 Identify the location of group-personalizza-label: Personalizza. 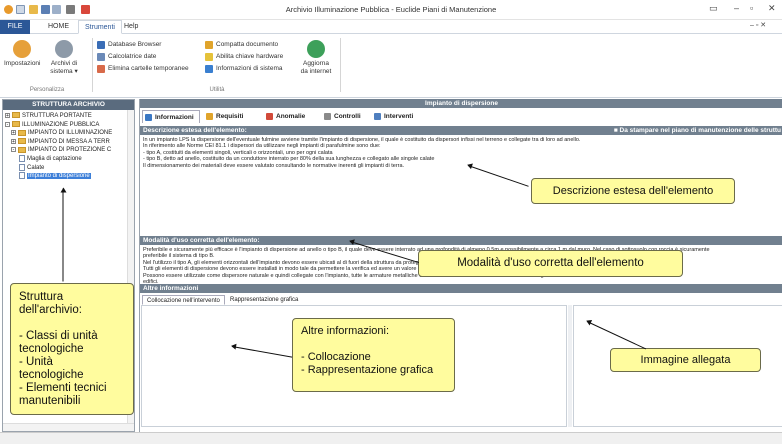
(47, 90).